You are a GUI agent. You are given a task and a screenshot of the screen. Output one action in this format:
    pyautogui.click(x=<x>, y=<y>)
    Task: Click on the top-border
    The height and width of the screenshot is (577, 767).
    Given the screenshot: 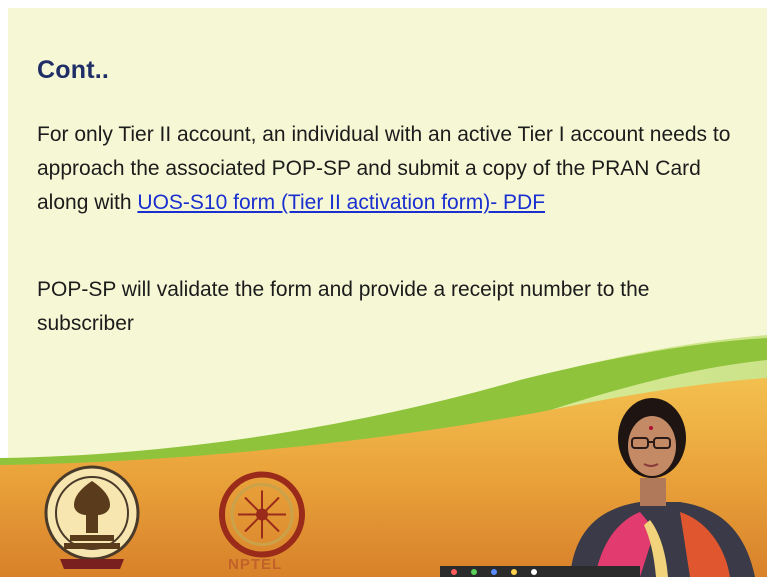 What is the action you would take?
    pyautogui.click(x=383, y=4)
    